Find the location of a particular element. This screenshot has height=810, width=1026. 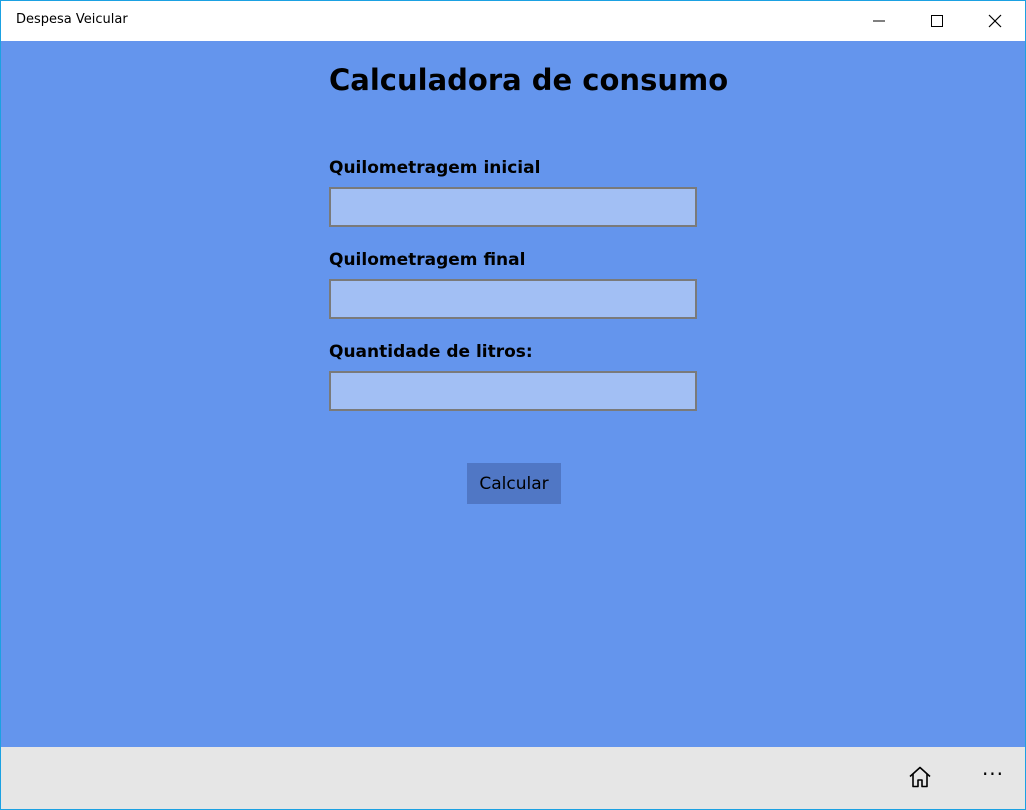

close-button is located at coordinates (995, 21).